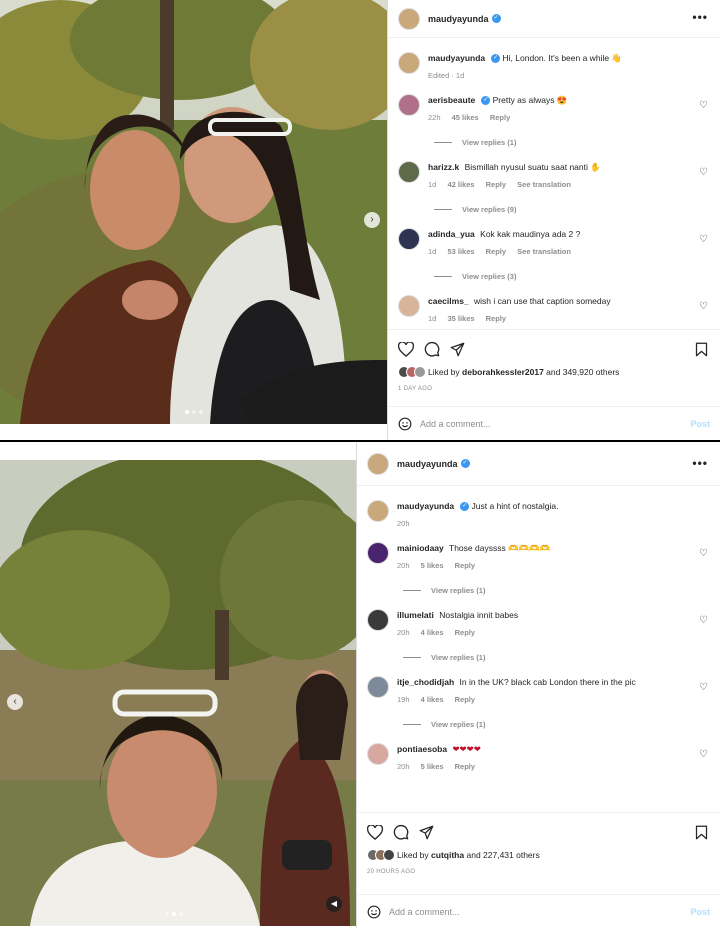 This screenshot has height=928, width=720. I want to click on liked-user: cutqitha, so click(447, 855).